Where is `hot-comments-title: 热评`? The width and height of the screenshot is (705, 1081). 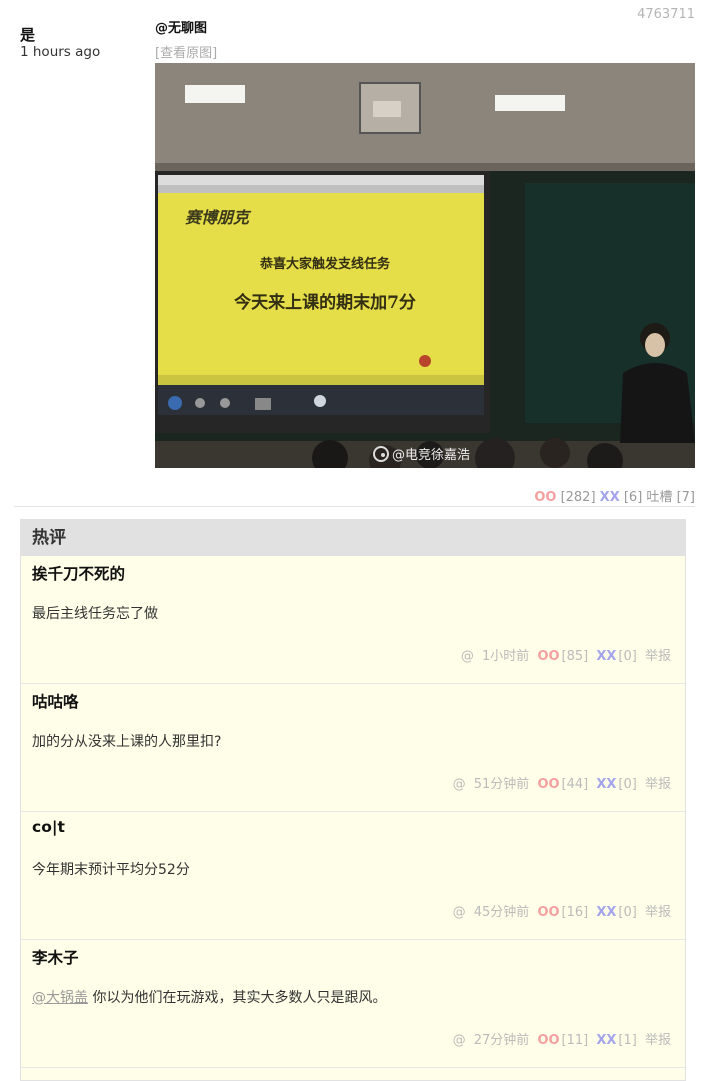 hot-comments-title: 热评 is located at coordinates (353, 538).